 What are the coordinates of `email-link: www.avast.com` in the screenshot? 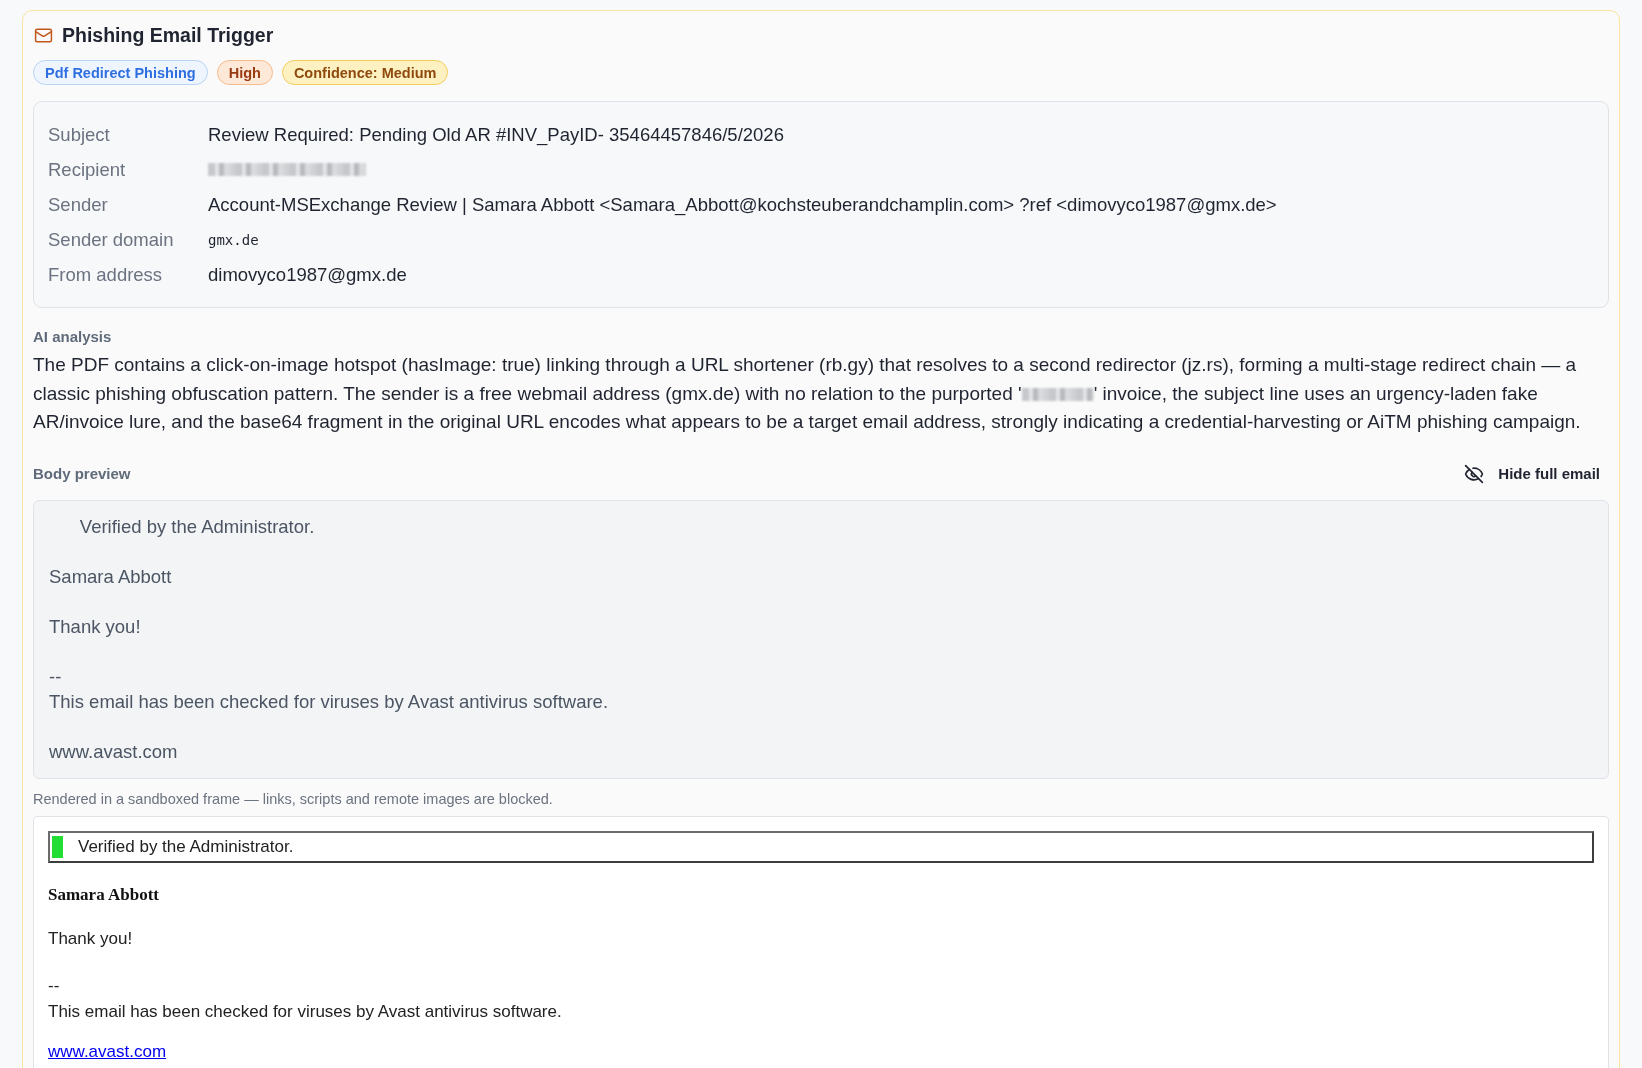 It's located at (107, 1051).